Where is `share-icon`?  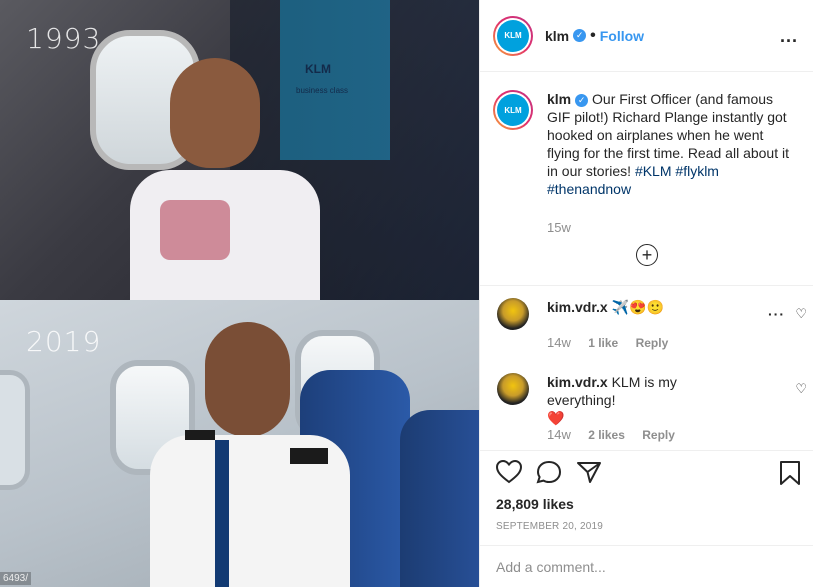 share-icon is located at coordinates (589, 472).